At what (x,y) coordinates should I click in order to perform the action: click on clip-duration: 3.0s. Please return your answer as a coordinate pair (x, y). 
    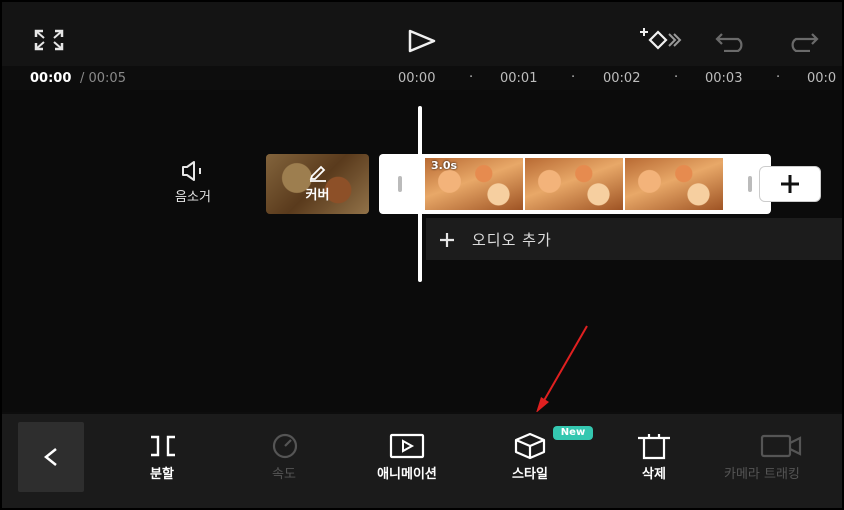
    Looking at the image, I should click on (444, 165).